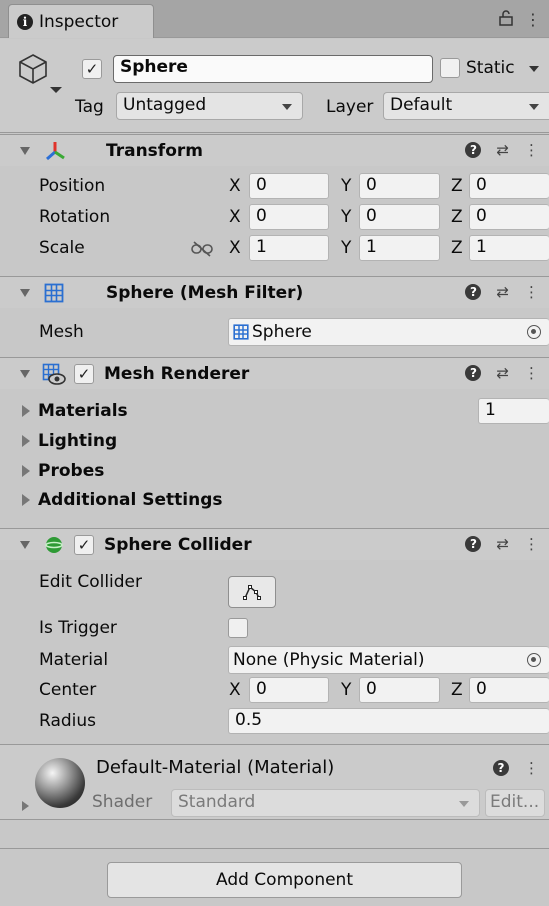 The height and width of the screenshot is (906, 549). What do you see at coordinates (284, 880) in the screenshot?
I see `add-component-button: Add Component` at bounding box center [284, 880].